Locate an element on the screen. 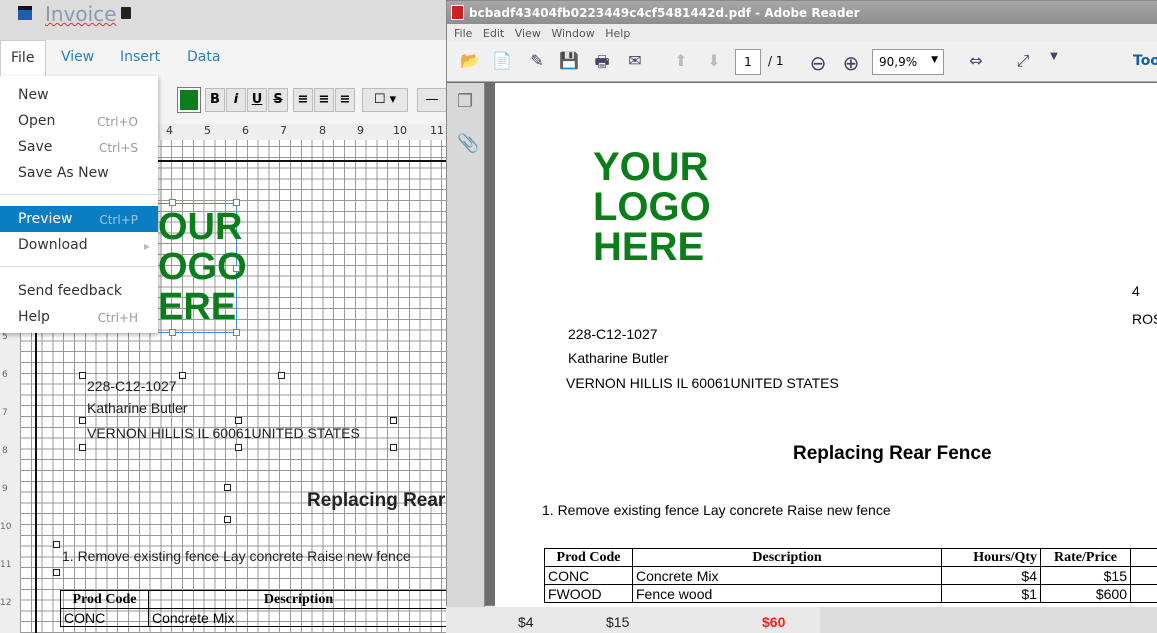  column-header: Hours/Qty is located at coordinates (991, 557).